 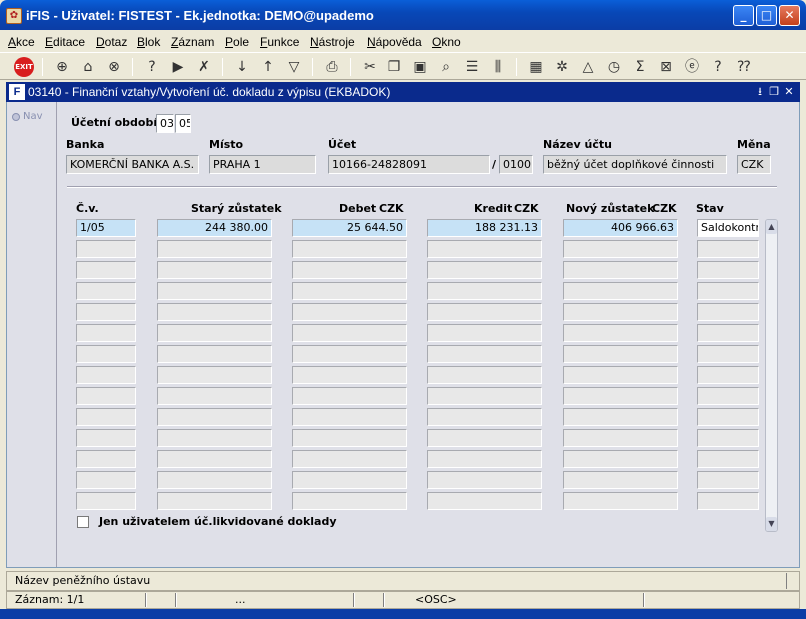 What do you see at coordinates (204, 67) in the screenshot?
I see `cancel-query-icon: ✗` at bounding box center [204, 67].